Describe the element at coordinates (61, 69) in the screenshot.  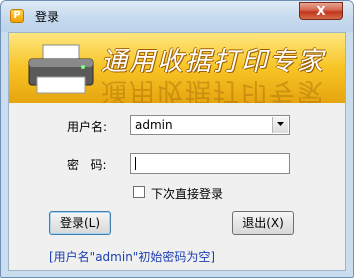
I see `printer-icon` at that location.